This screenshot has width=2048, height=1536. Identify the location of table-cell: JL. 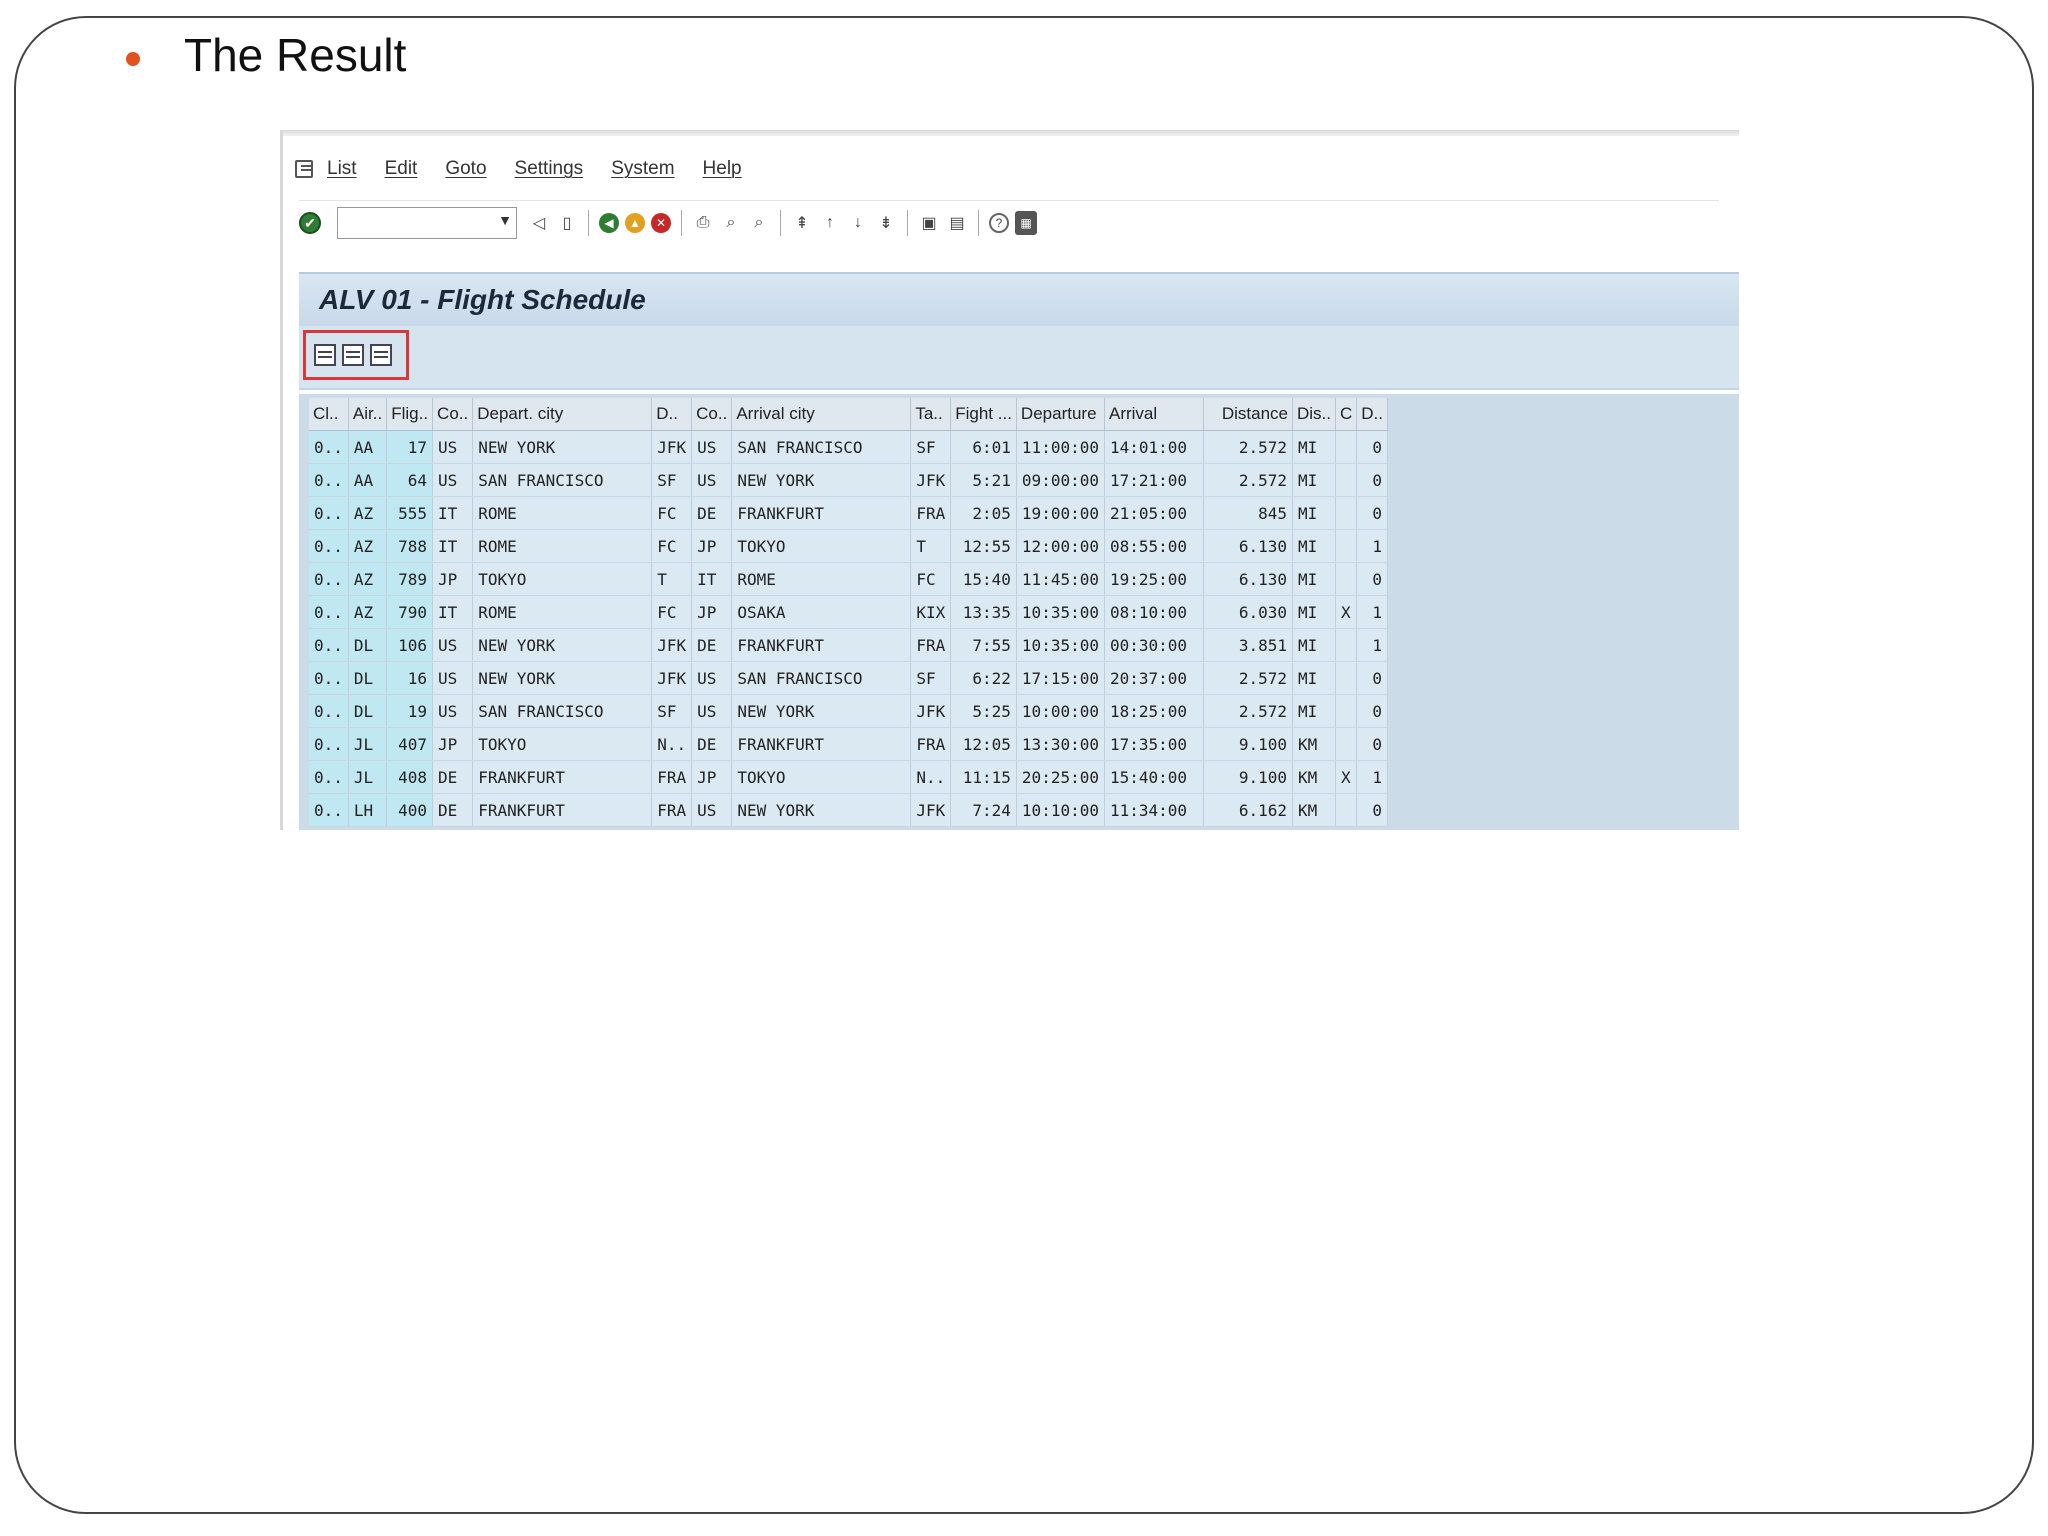
(368, 777).